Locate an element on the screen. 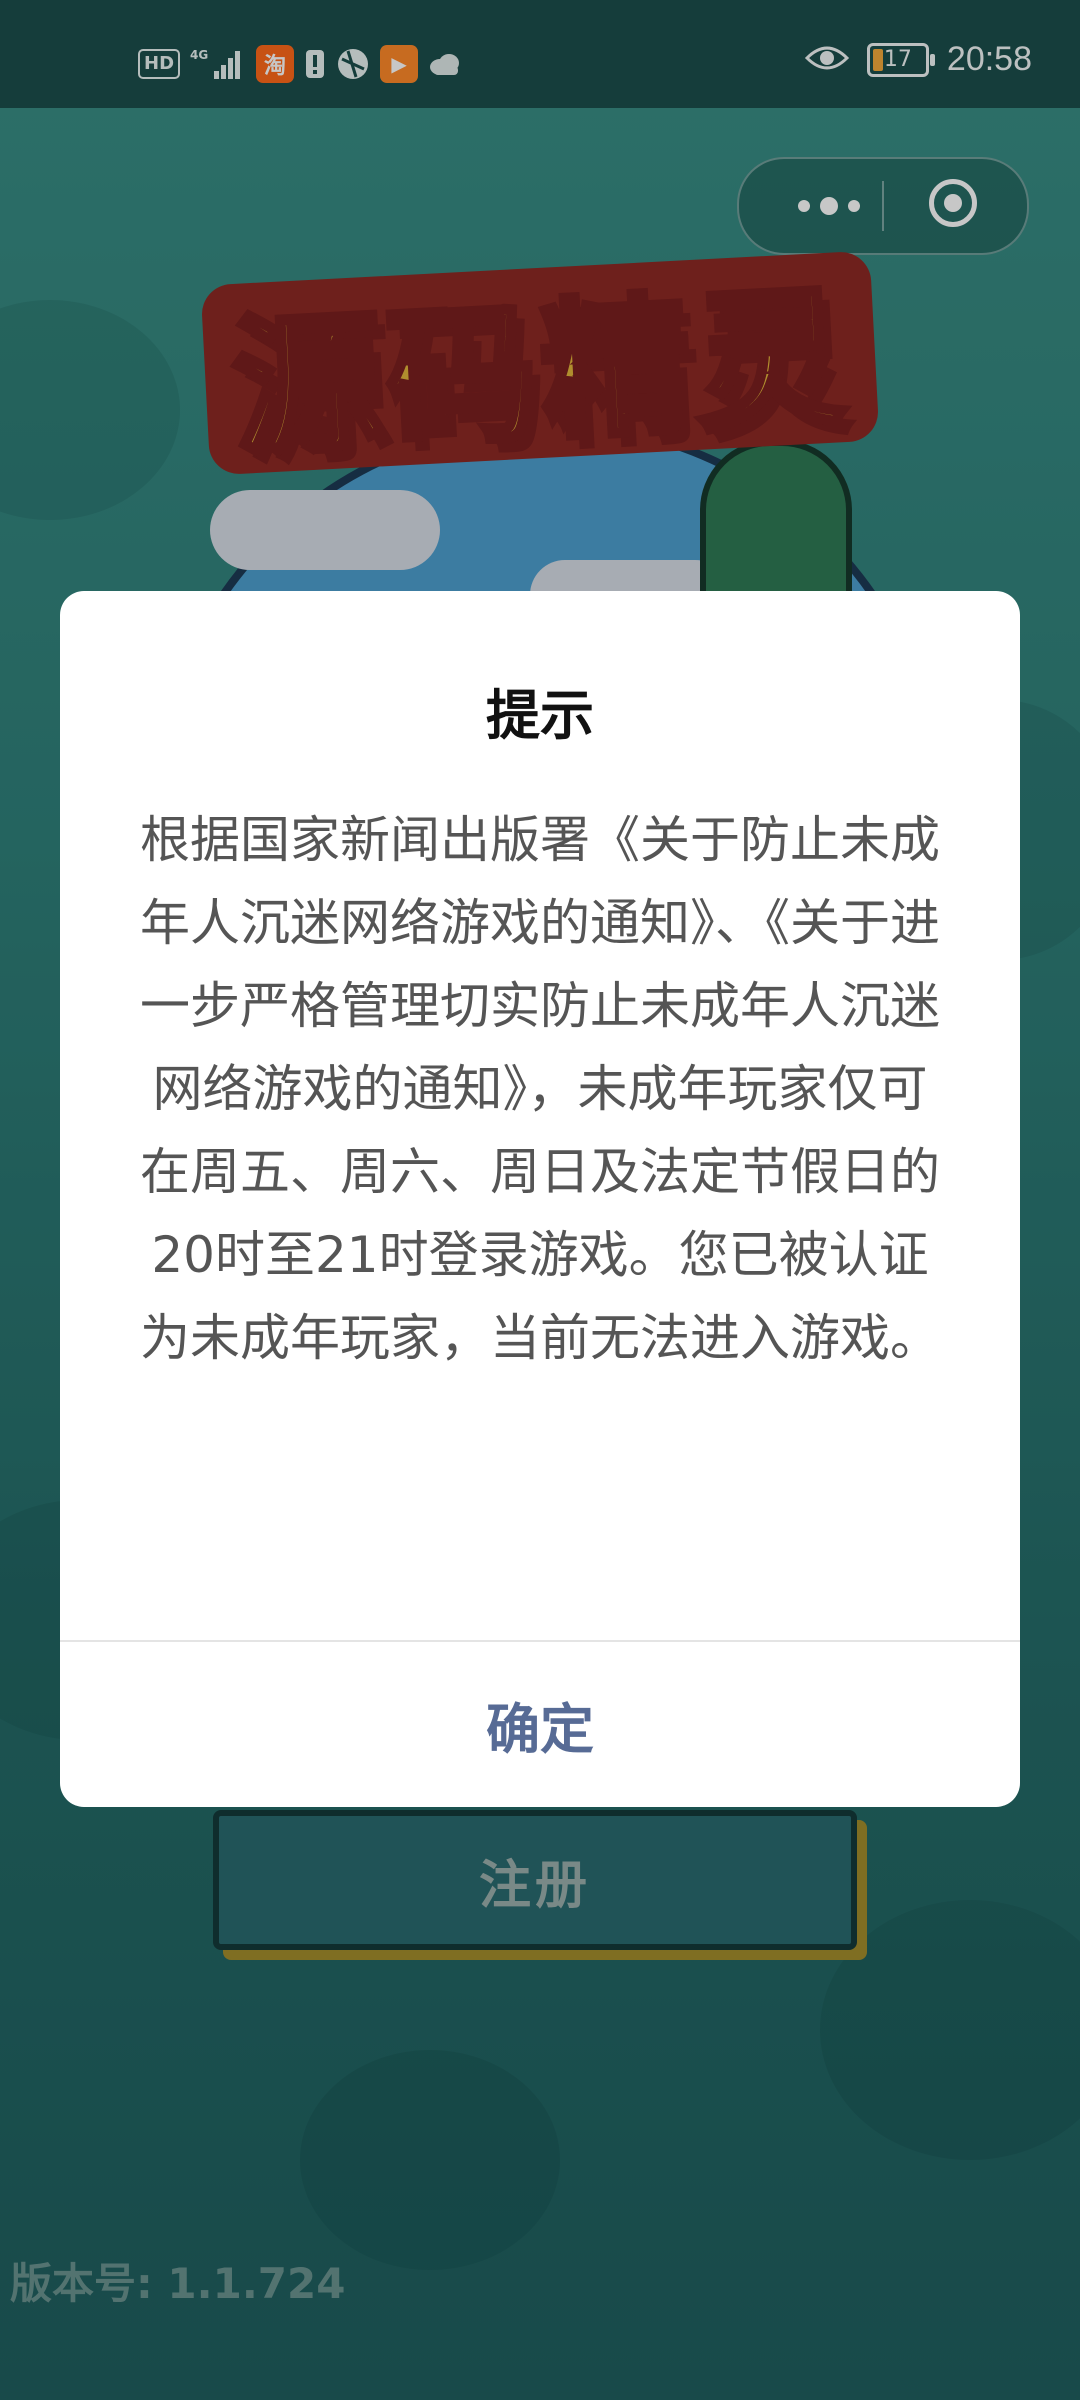 This screenshot has height=2400, width=1080. confirm-button: 确定 is located at coordinates (540, 1724).